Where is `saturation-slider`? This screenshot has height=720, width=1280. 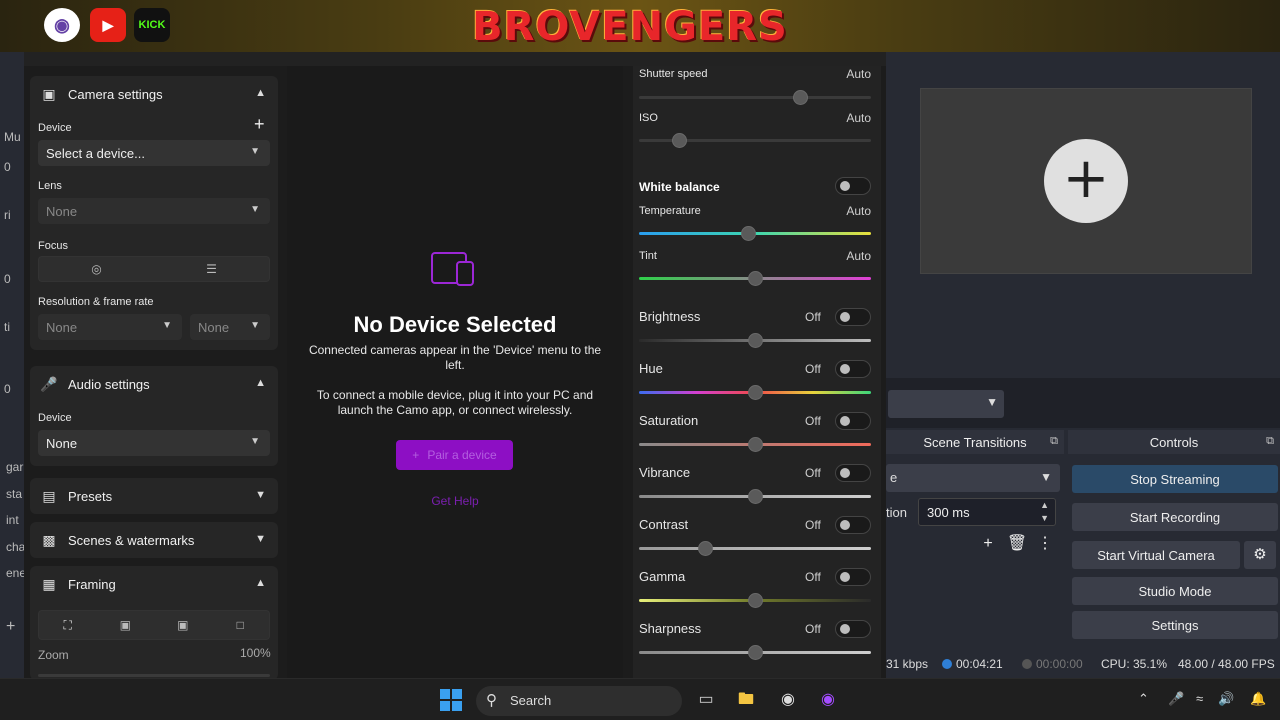
saturation-slider is located at coordinates (755, 444).